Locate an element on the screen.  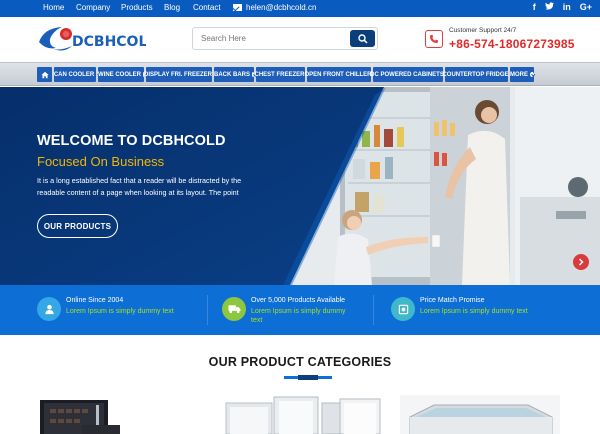
menu-item-back-bars: BACK BARS is located at coordinates (234, 74).